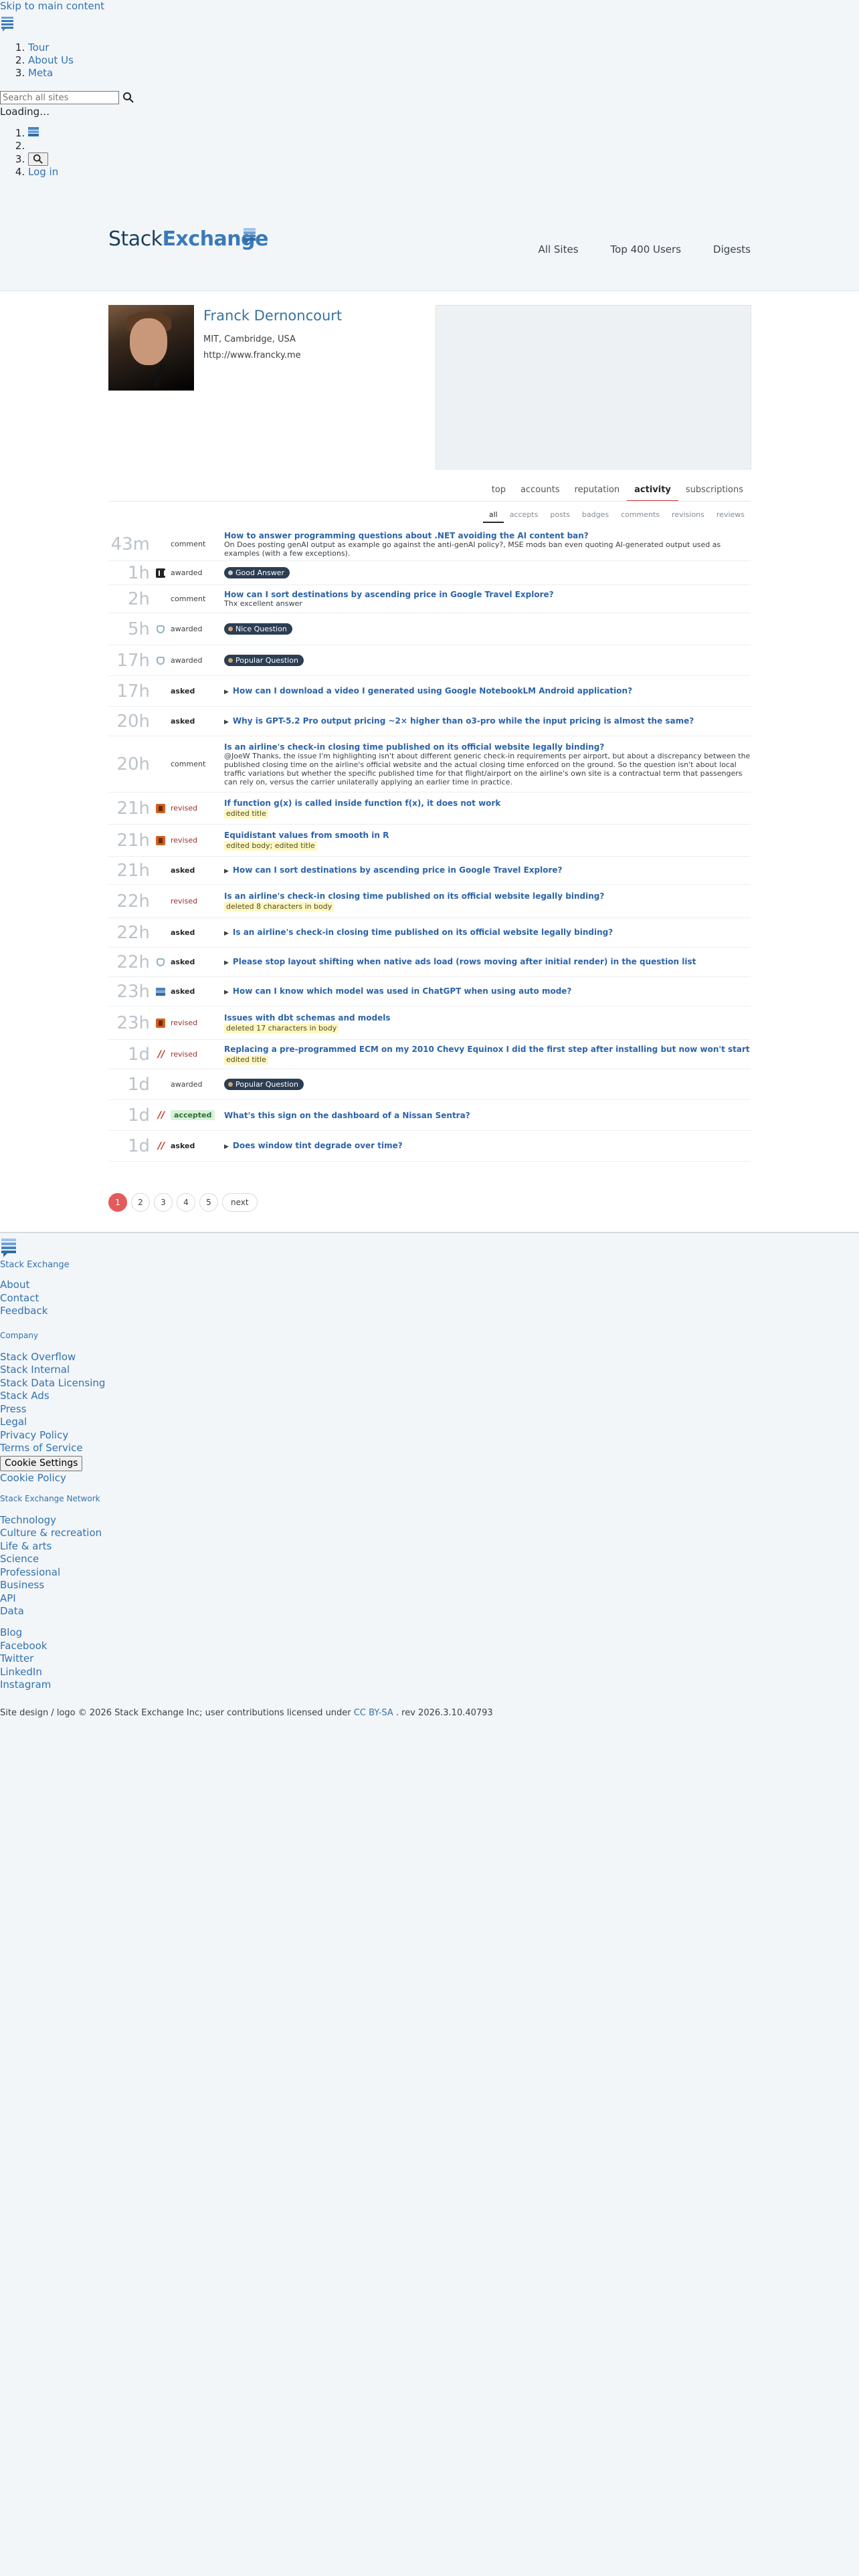  What do you see at coordinates (43, 172) in the screenshot?
I see `log-in-link: Log in` at bounding box center [43, 172].